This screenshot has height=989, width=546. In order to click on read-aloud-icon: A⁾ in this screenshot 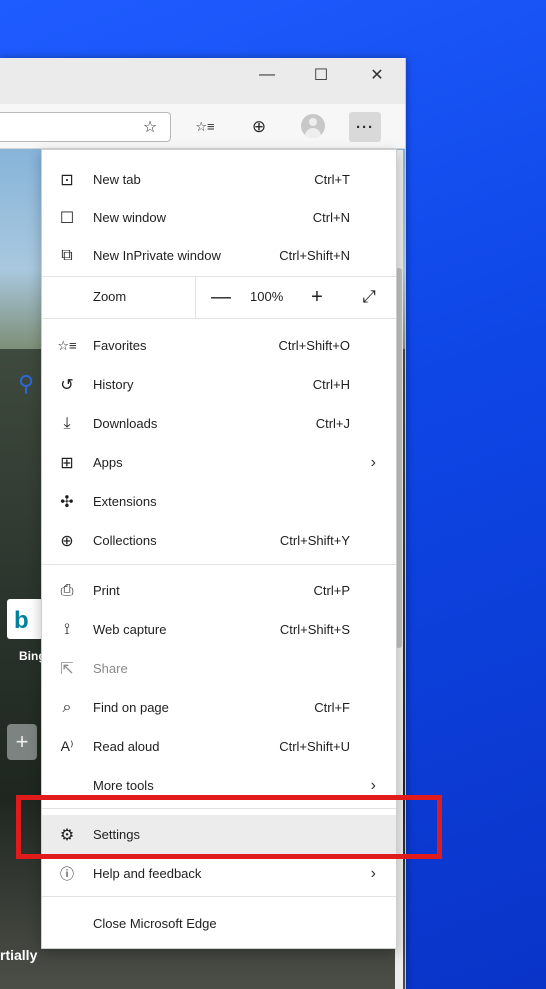, I will do `click(67, 746)`.